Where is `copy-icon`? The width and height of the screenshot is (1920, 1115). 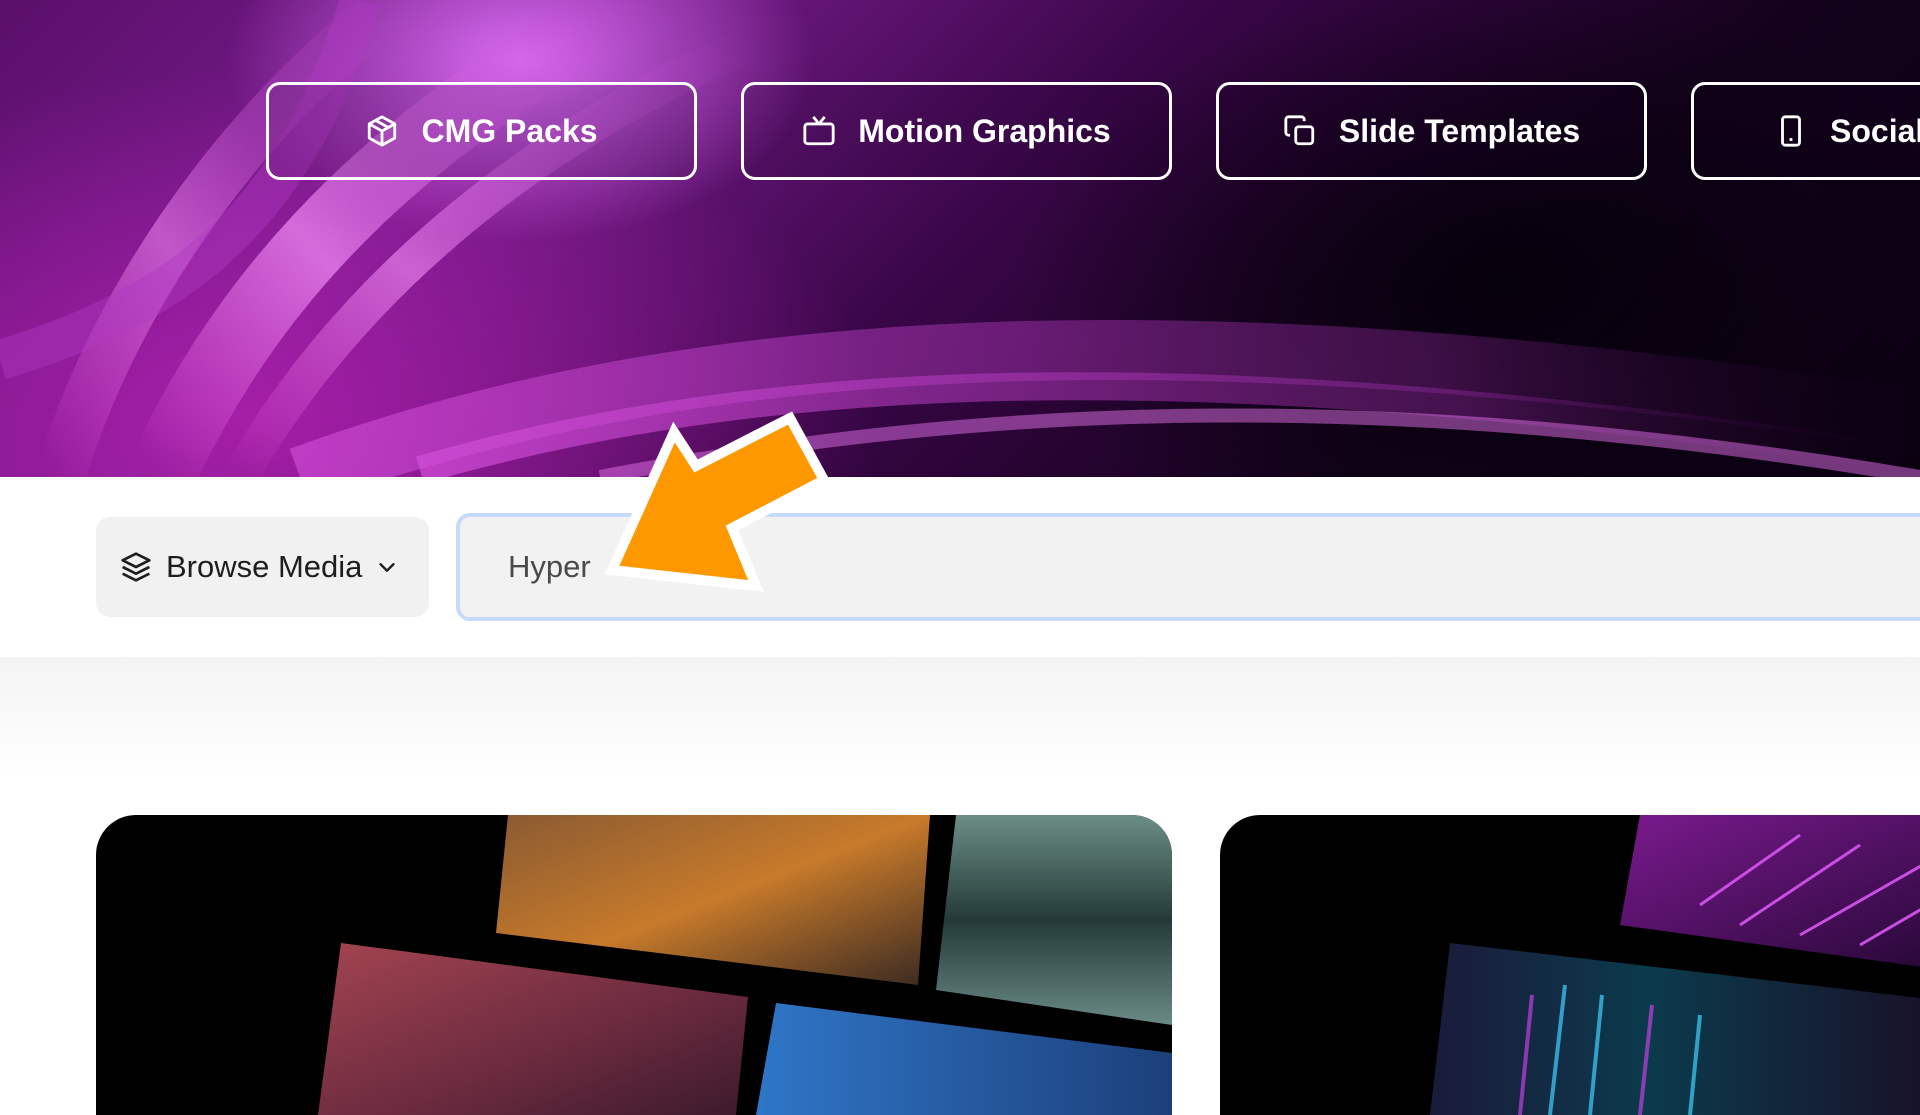 copy-icon is located at coordinates (1300, 131).